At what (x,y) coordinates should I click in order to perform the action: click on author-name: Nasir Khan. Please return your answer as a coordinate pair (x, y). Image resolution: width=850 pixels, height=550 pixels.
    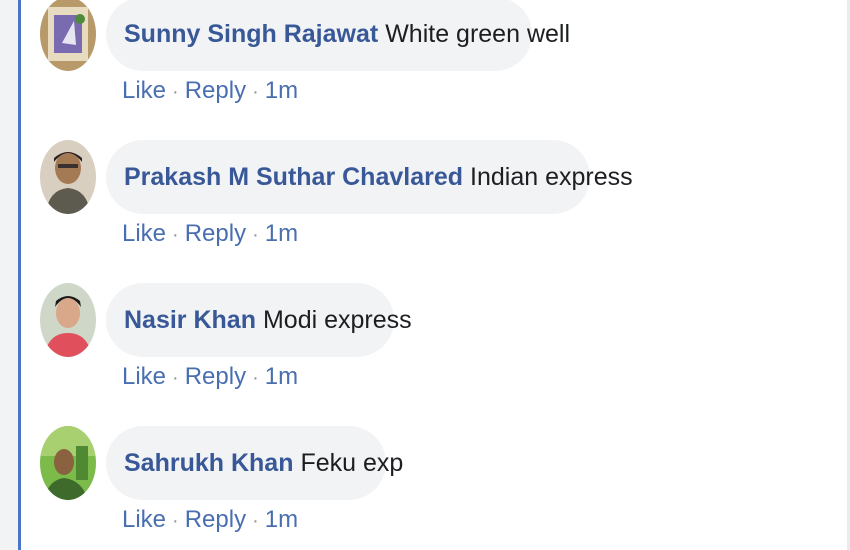
    Looking at the image, I should click on (190, 320).